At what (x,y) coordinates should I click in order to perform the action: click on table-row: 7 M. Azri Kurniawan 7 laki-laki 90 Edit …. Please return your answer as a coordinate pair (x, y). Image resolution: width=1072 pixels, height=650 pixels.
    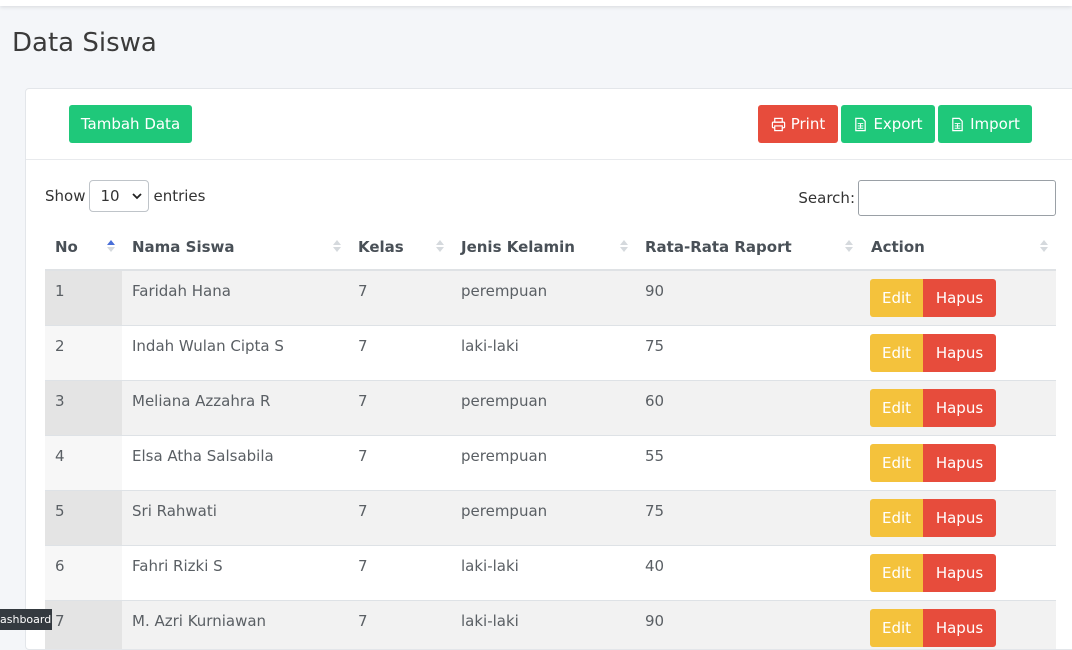
    Looking at the image, I should click on (550, 625).